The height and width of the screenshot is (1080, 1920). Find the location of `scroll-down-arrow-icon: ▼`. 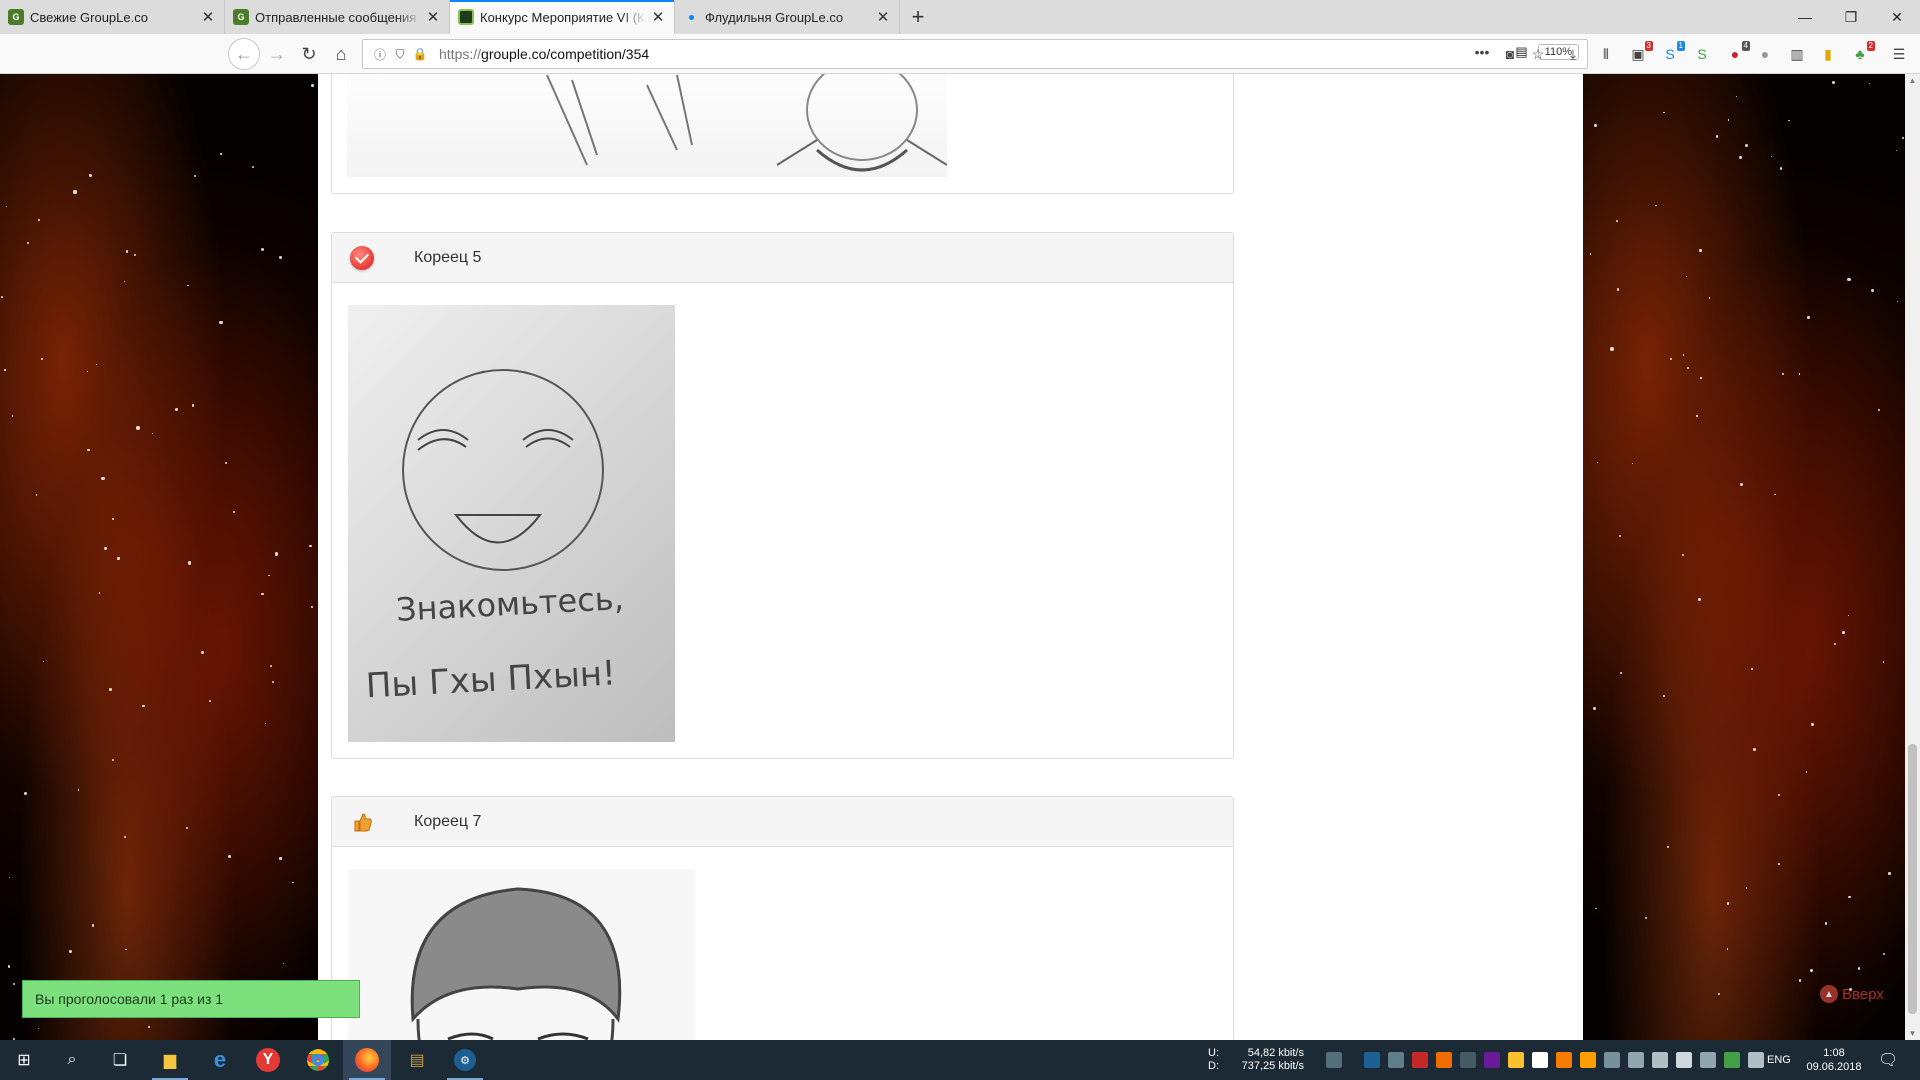

scroll-down-arrow-icon: ▼ is located at coordinates (1912, 1033).